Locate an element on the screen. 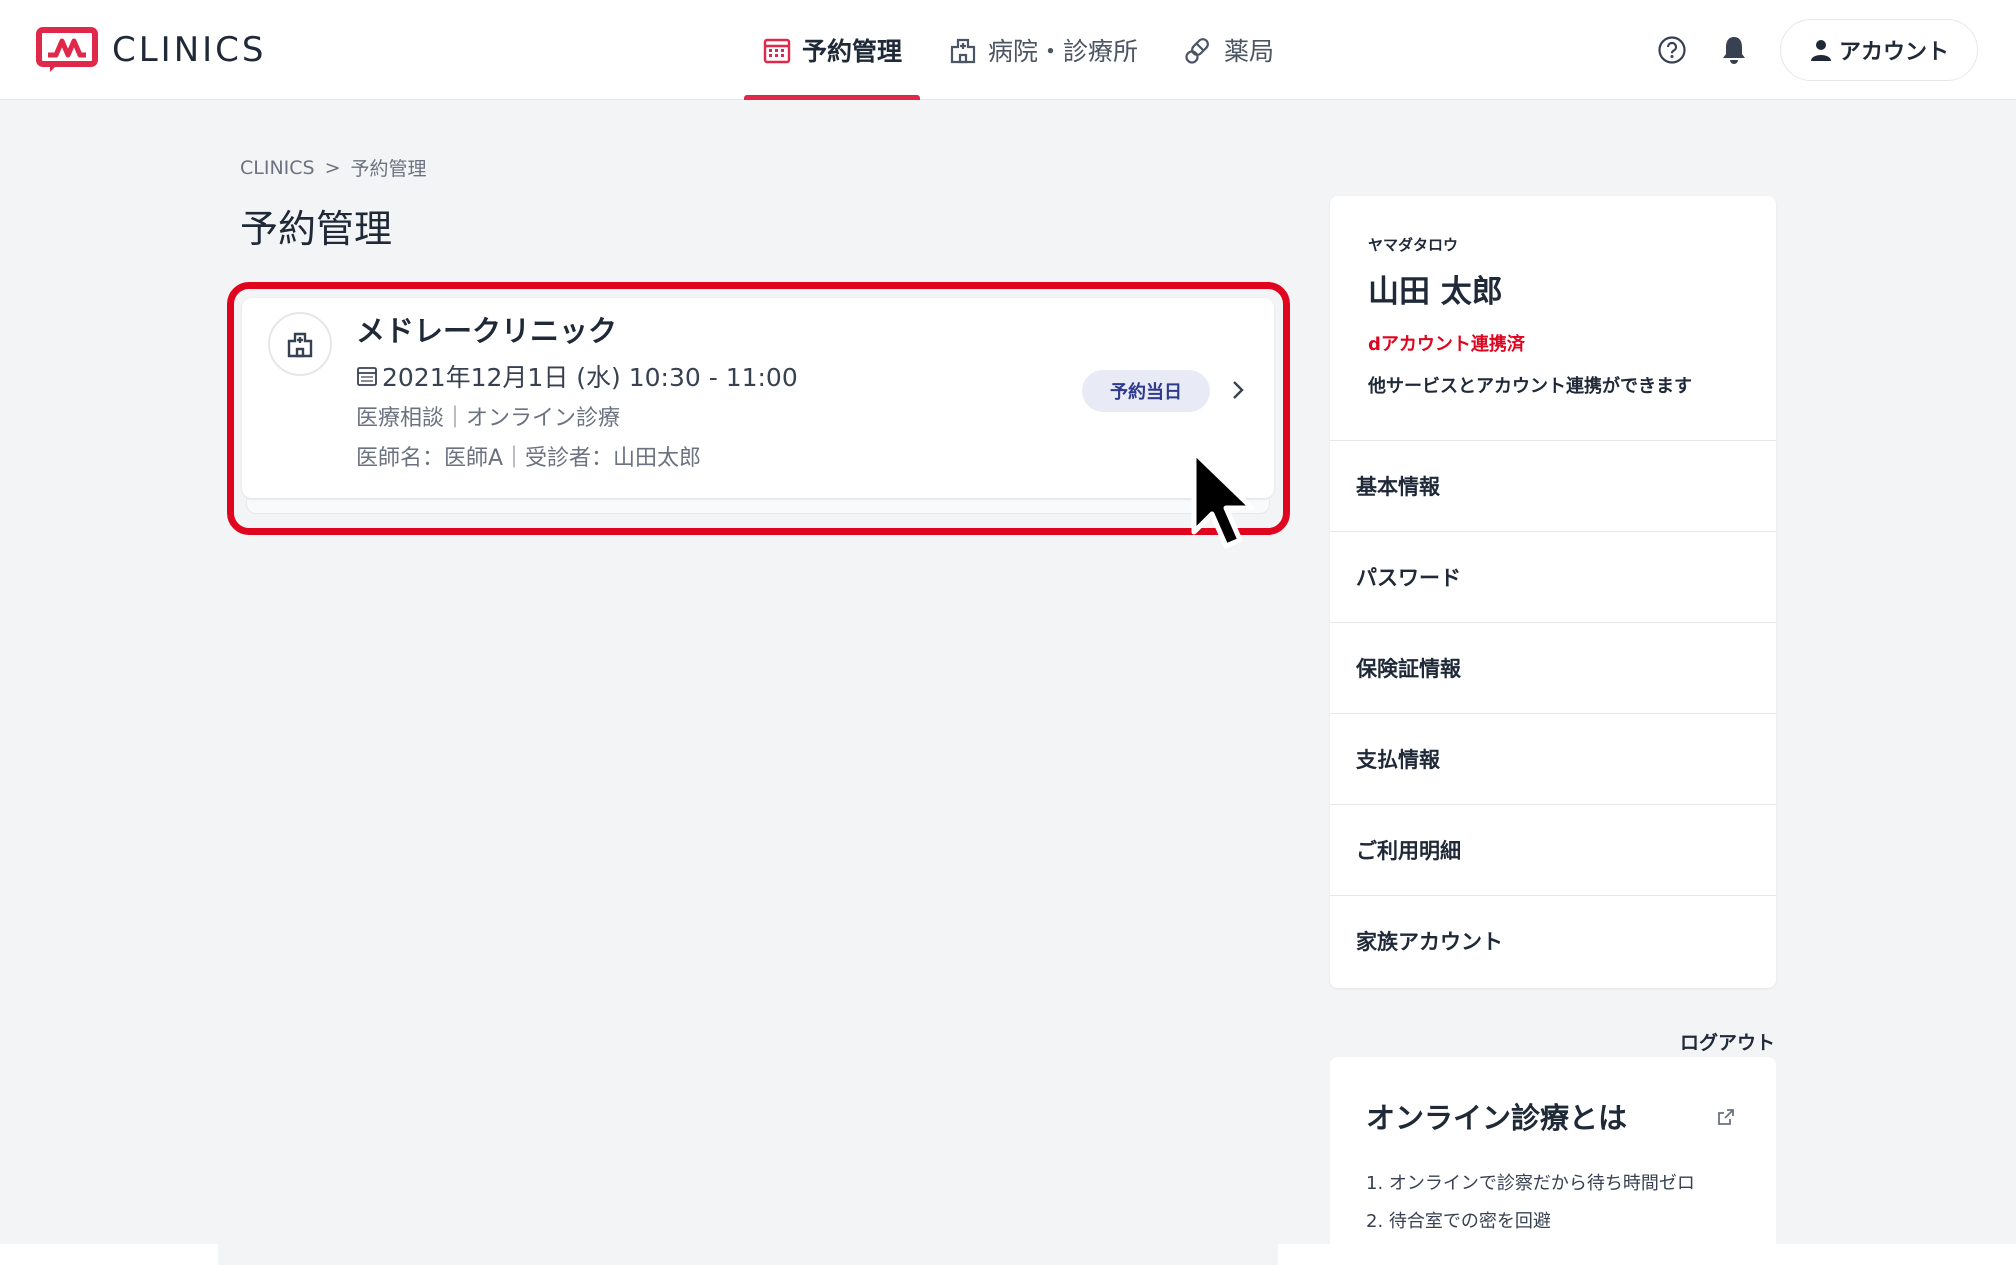 The height and width of the screenshot is (1265, 2016). menu-item-basic-info: 基本情報 is located at coordinates (1553, 485).